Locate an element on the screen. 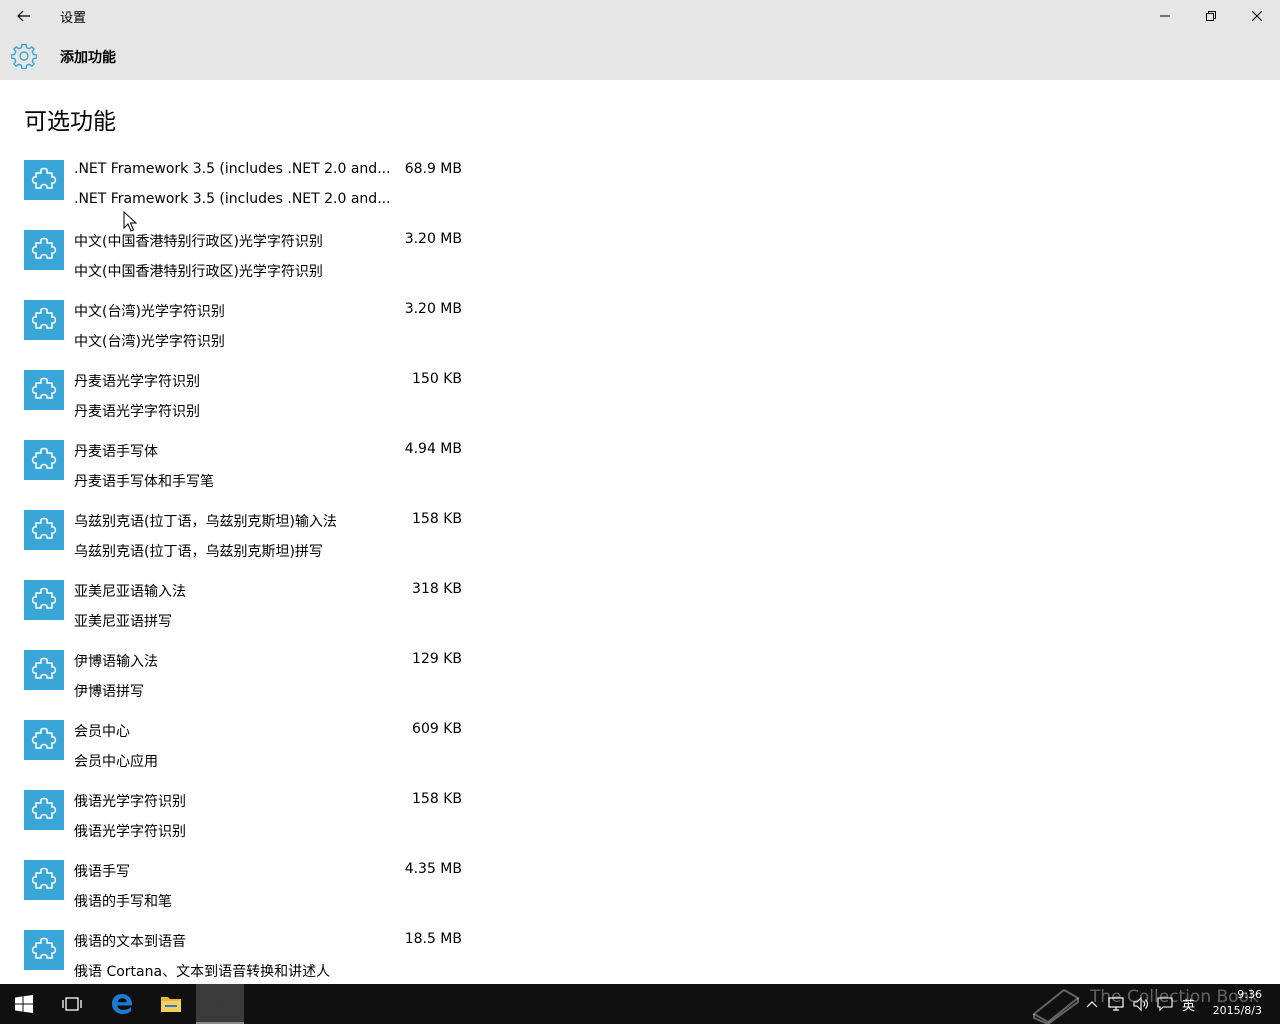 This screenshot has width=1280, height=1024. folder-icon is located at coordinates (171, 1004).